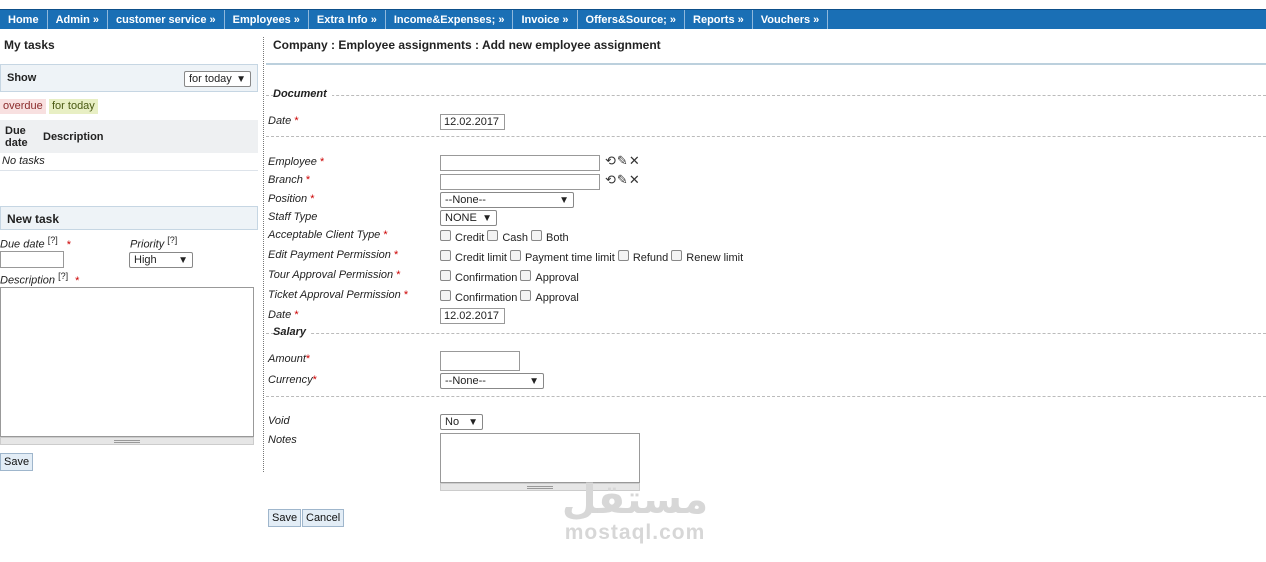 Image resolution: width=1266 pixels, height=562 pixels. Describe the element at coordinates (515, 238) in the screenshot. I see `cash-option-label: Cash` at that location.